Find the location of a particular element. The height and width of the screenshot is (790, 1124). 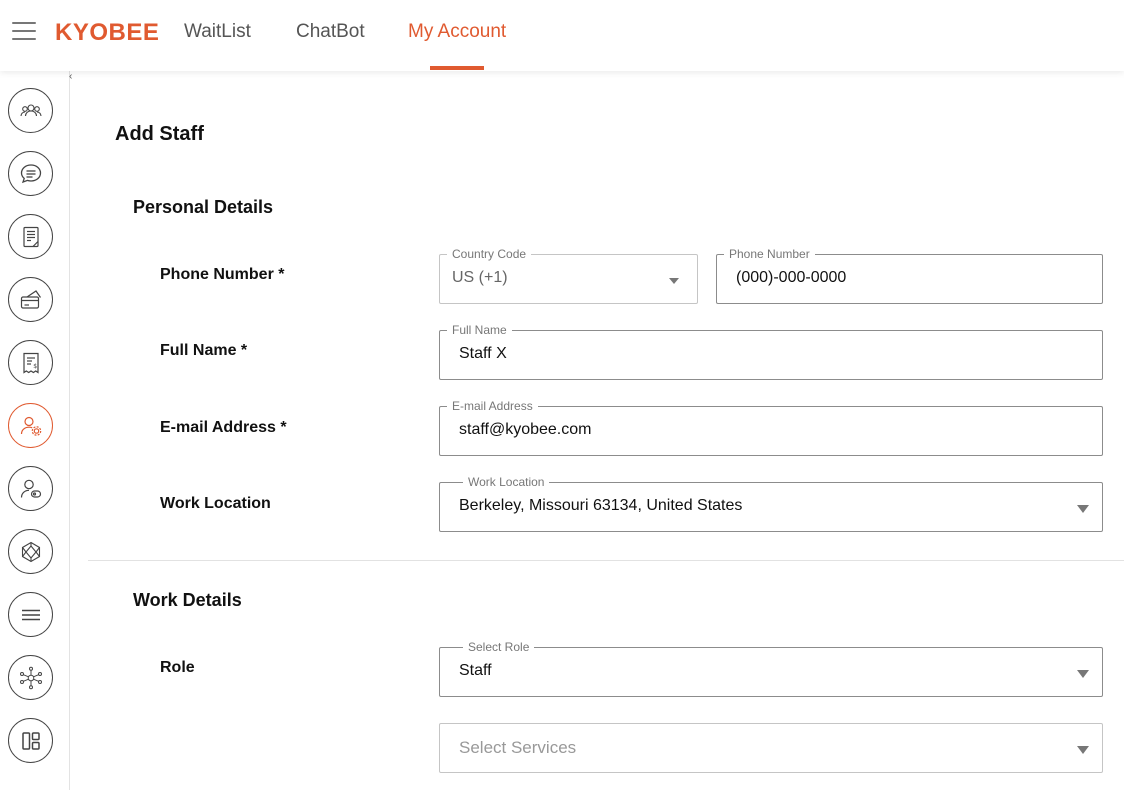

full-name-value: Staff X is located at coordinates (483, 353).